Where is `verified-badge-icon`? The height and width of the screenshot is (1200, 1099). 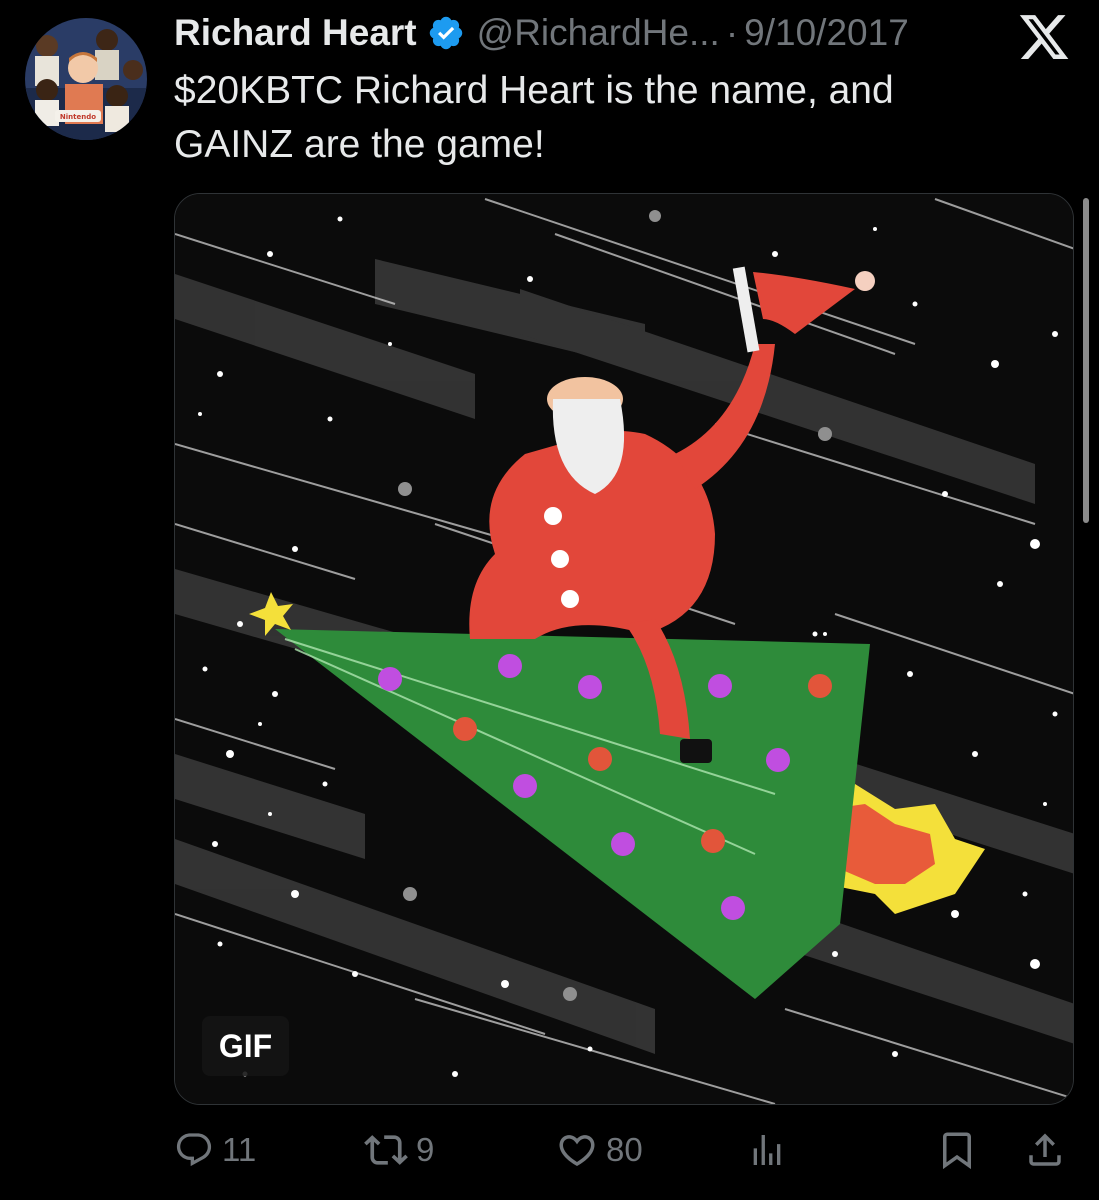
verified-badge-icon is located at coordinates (446, 33).